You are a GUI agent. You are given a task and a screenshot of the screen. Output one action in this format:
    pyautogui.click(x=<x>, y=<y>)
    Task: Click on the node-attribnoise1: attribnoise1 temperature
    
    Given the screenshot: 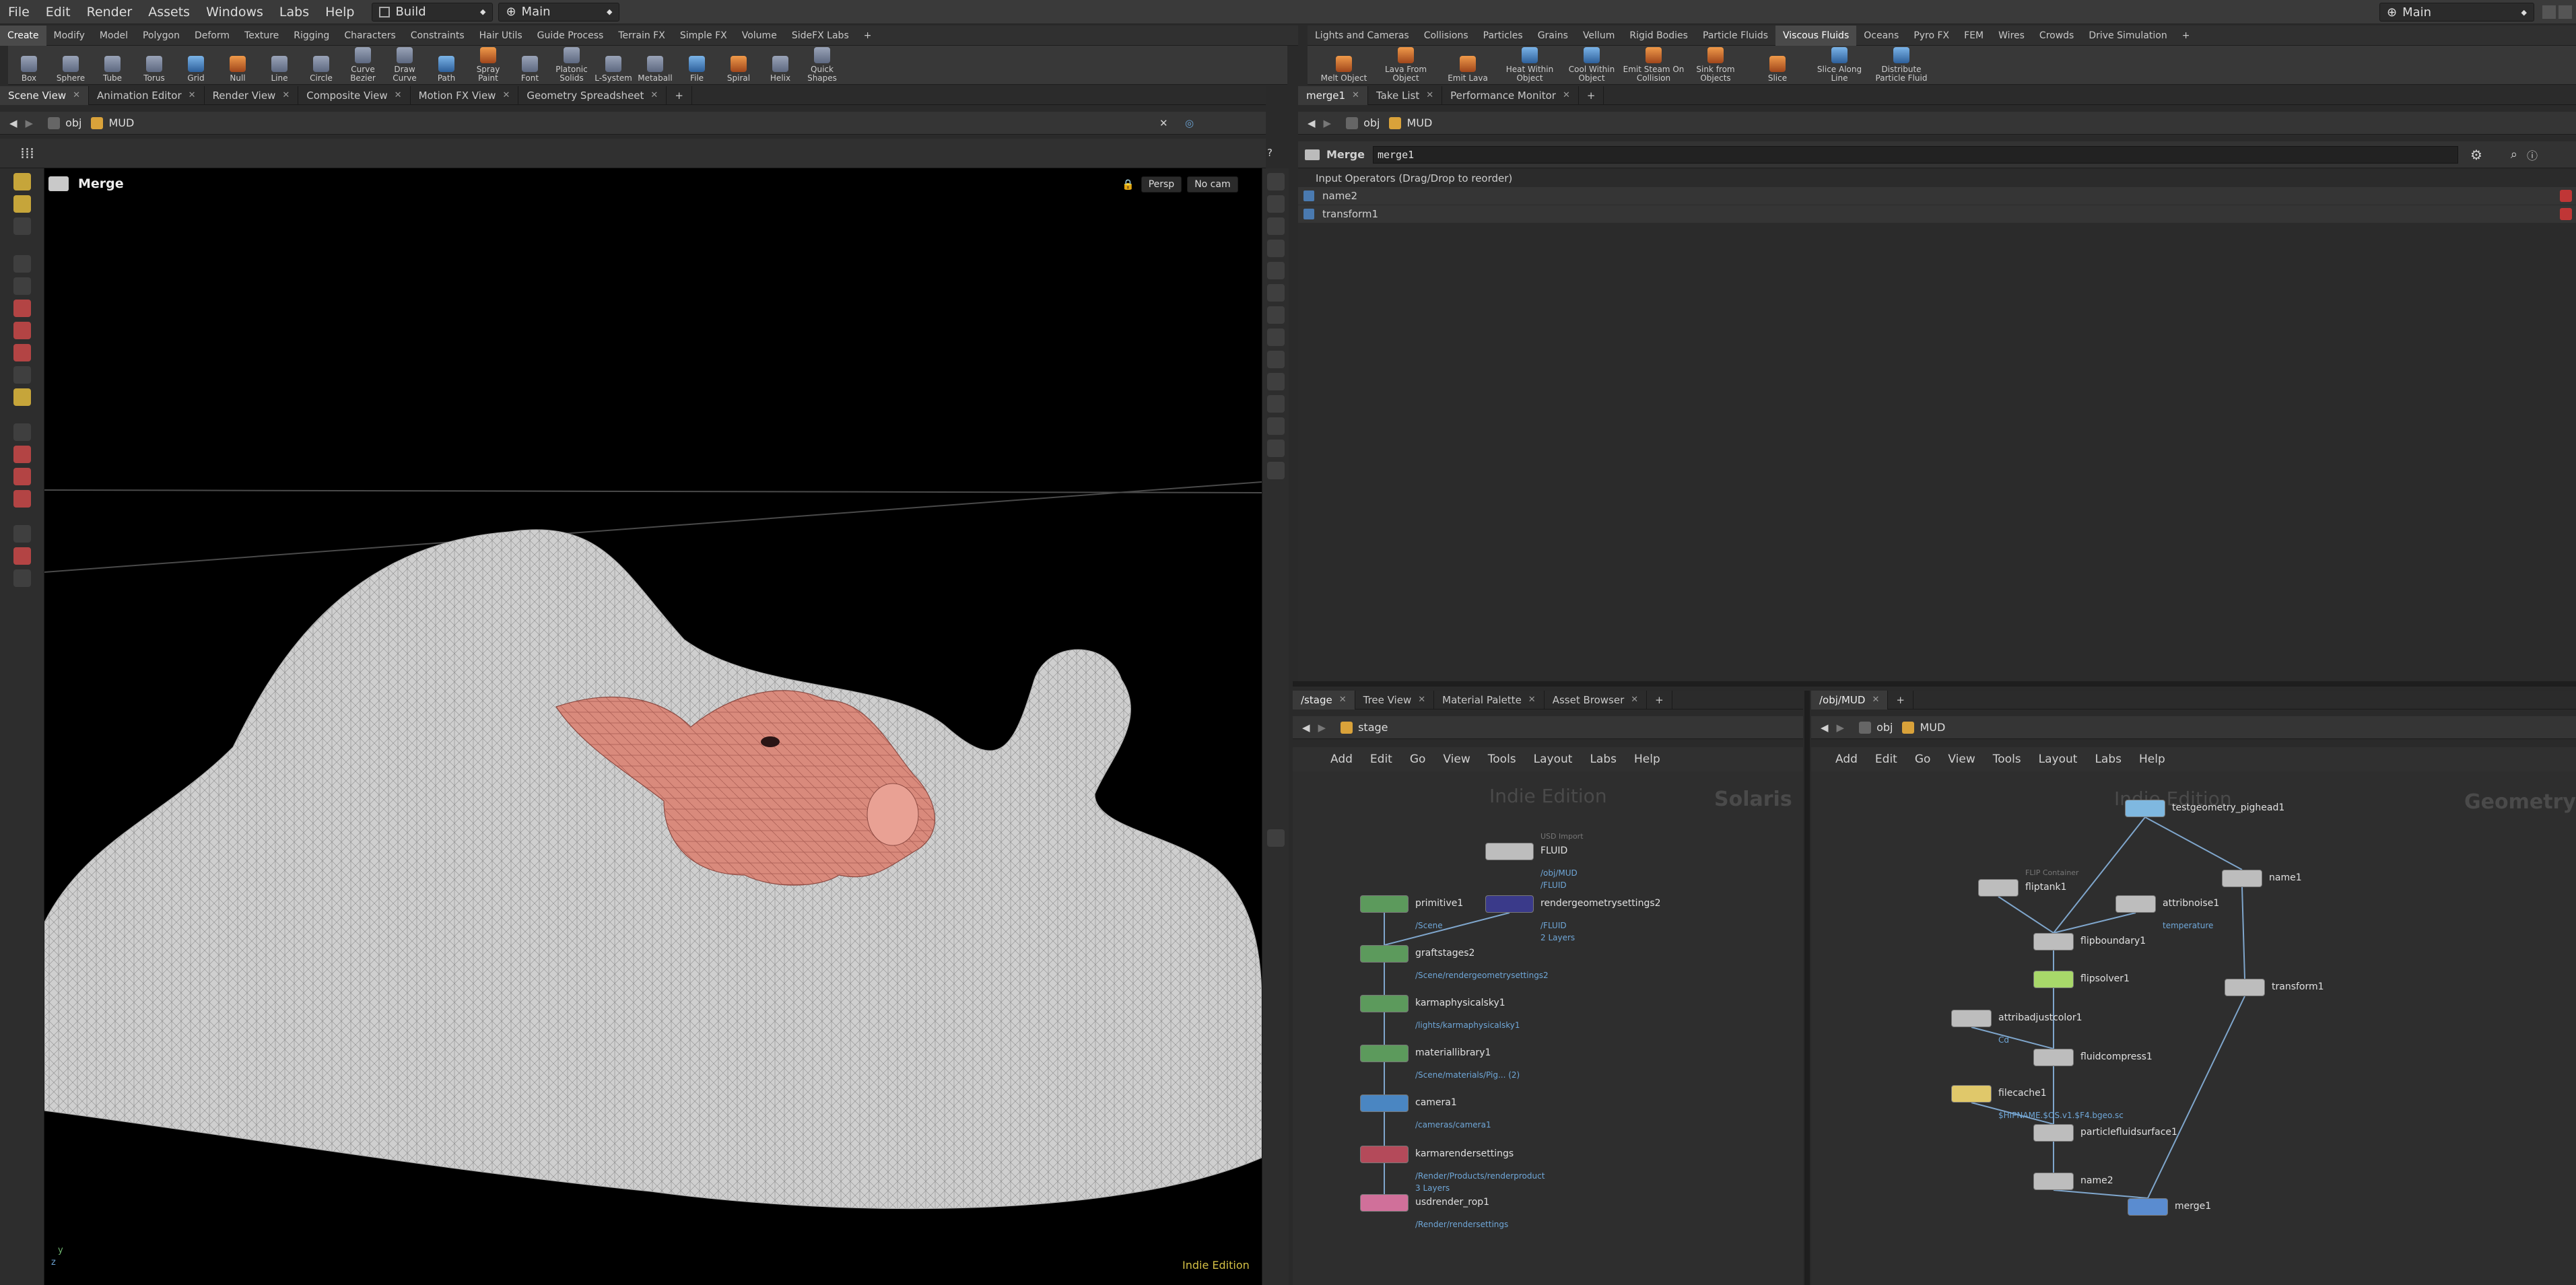 What is the action you would take?
    pyautogui.click(x=2167, y=913)
    